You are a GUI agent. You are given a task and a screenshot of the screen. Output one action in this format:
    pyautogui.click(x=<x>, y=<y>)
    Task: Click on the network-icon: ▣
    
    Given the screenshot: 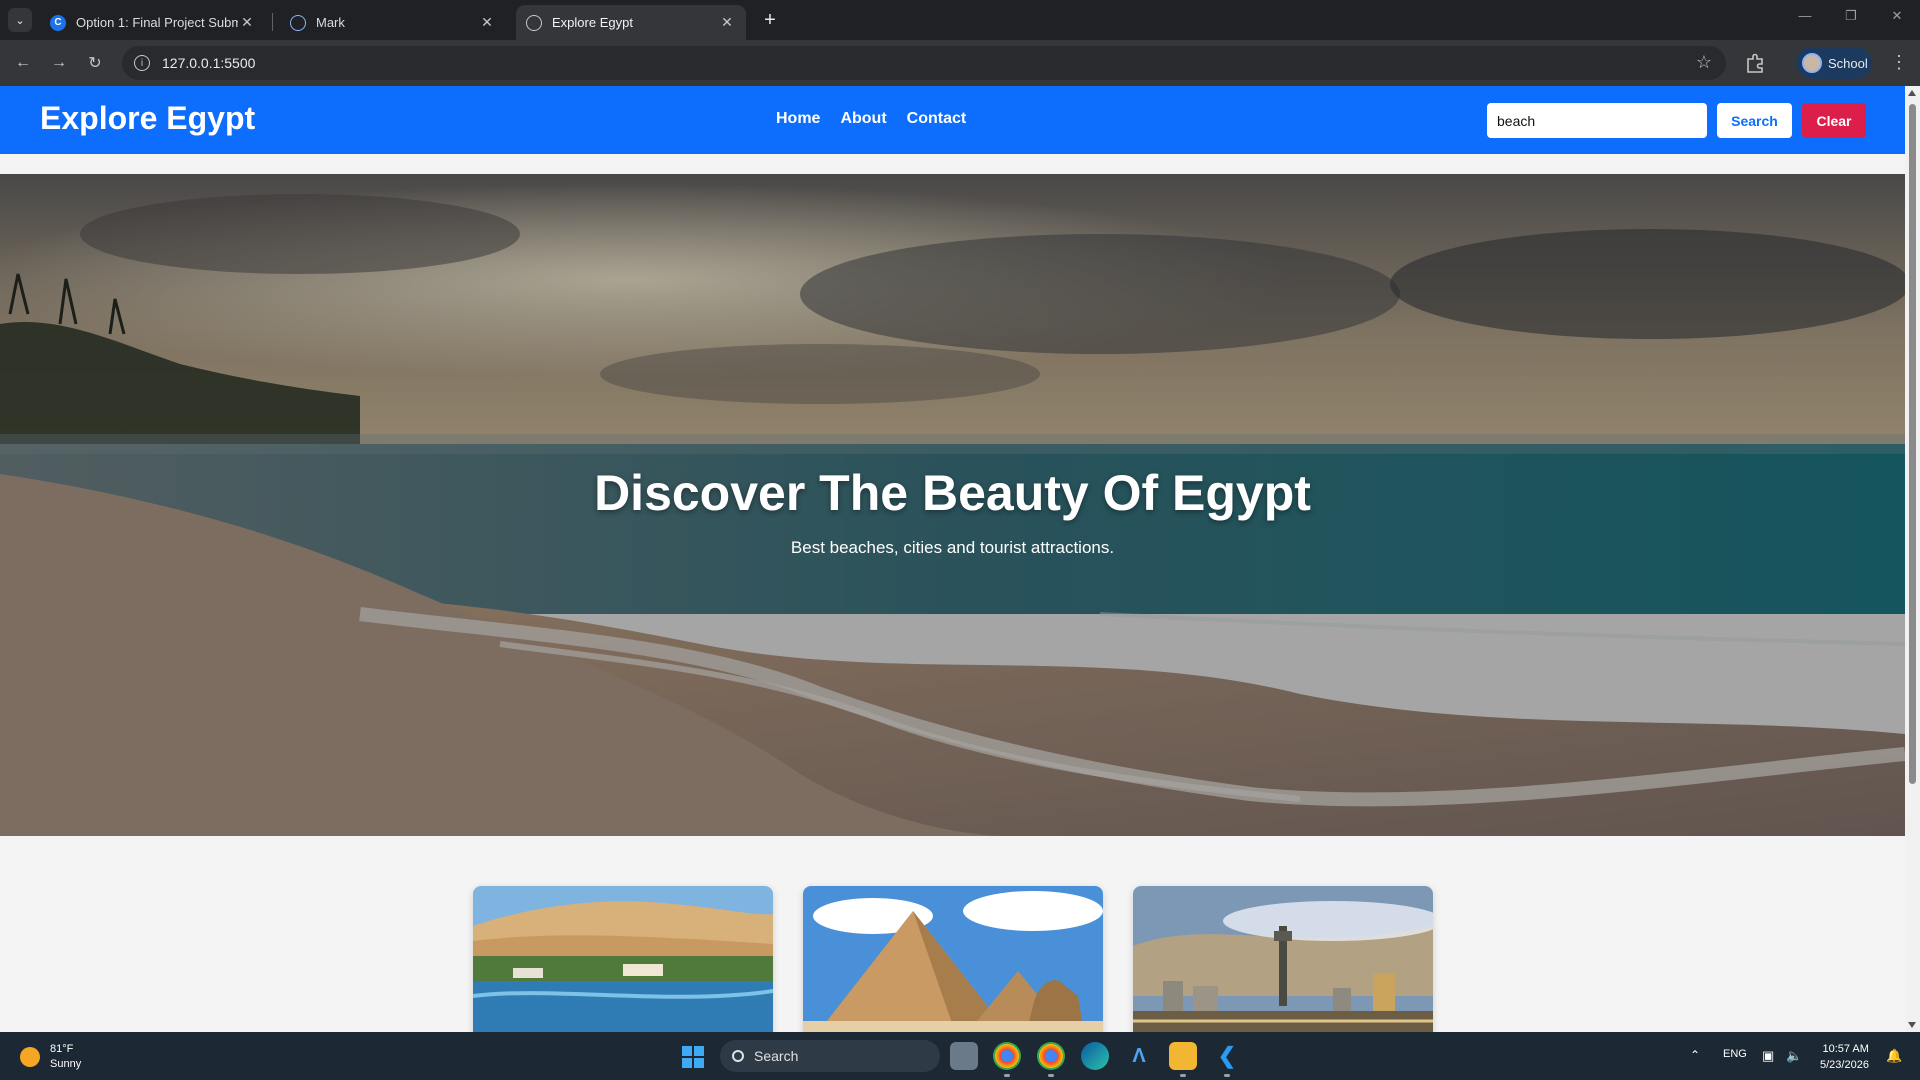 What is the action you would take?
    pyautogui.click(x=1768, y=1056)
    